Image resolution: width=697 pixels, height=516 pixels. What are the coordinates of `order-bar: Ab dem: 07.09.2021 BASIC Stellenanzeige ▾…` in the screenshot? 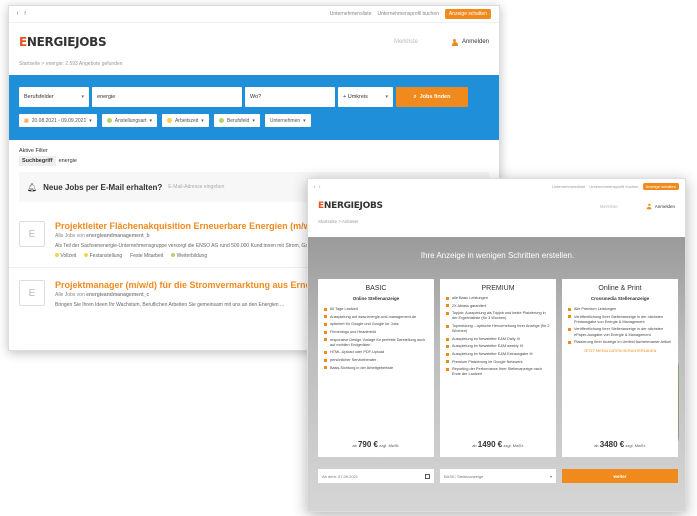 It's located at (498, 476).